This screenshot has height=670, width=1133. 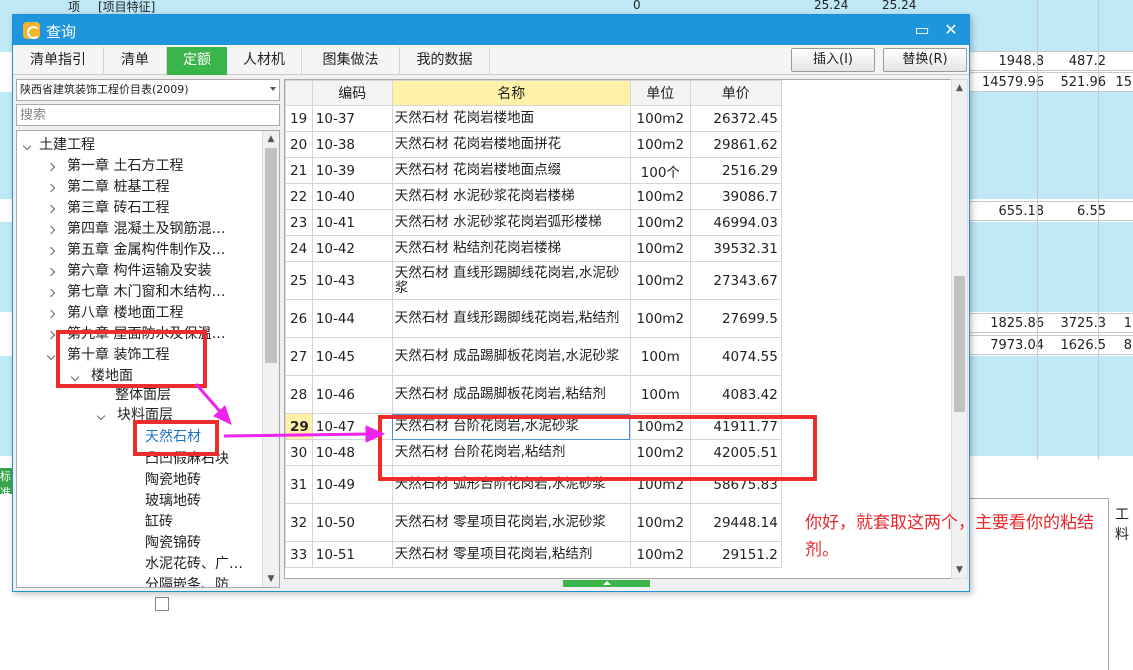 I want to click on row-price: 39086.7, so click(x=735, y=196).